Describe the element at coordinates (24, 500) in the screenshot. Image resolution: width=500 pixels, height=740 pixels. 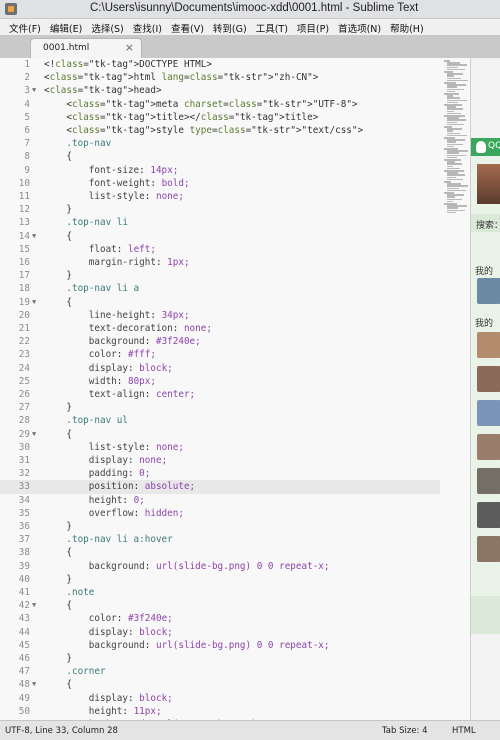
I see `line-number: 34` at that location.